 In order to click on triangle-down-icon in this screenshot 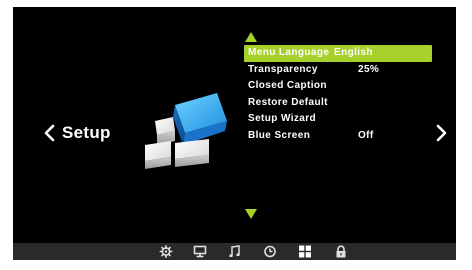, I will do `click(251, 214)`.